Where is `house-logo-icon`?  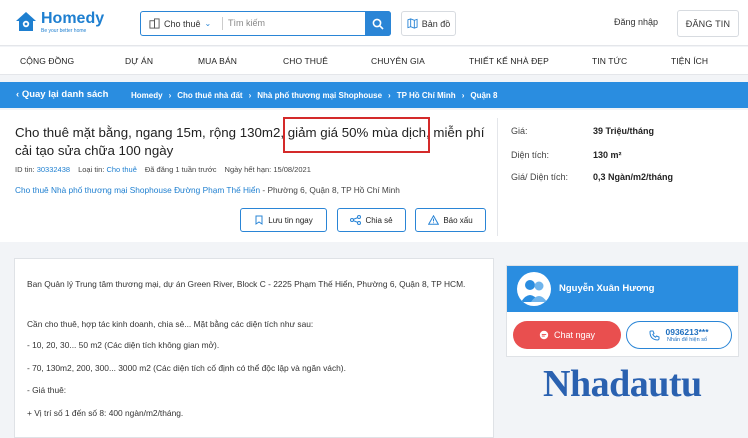 house-logo-icon is located at coordinates (26, 21).